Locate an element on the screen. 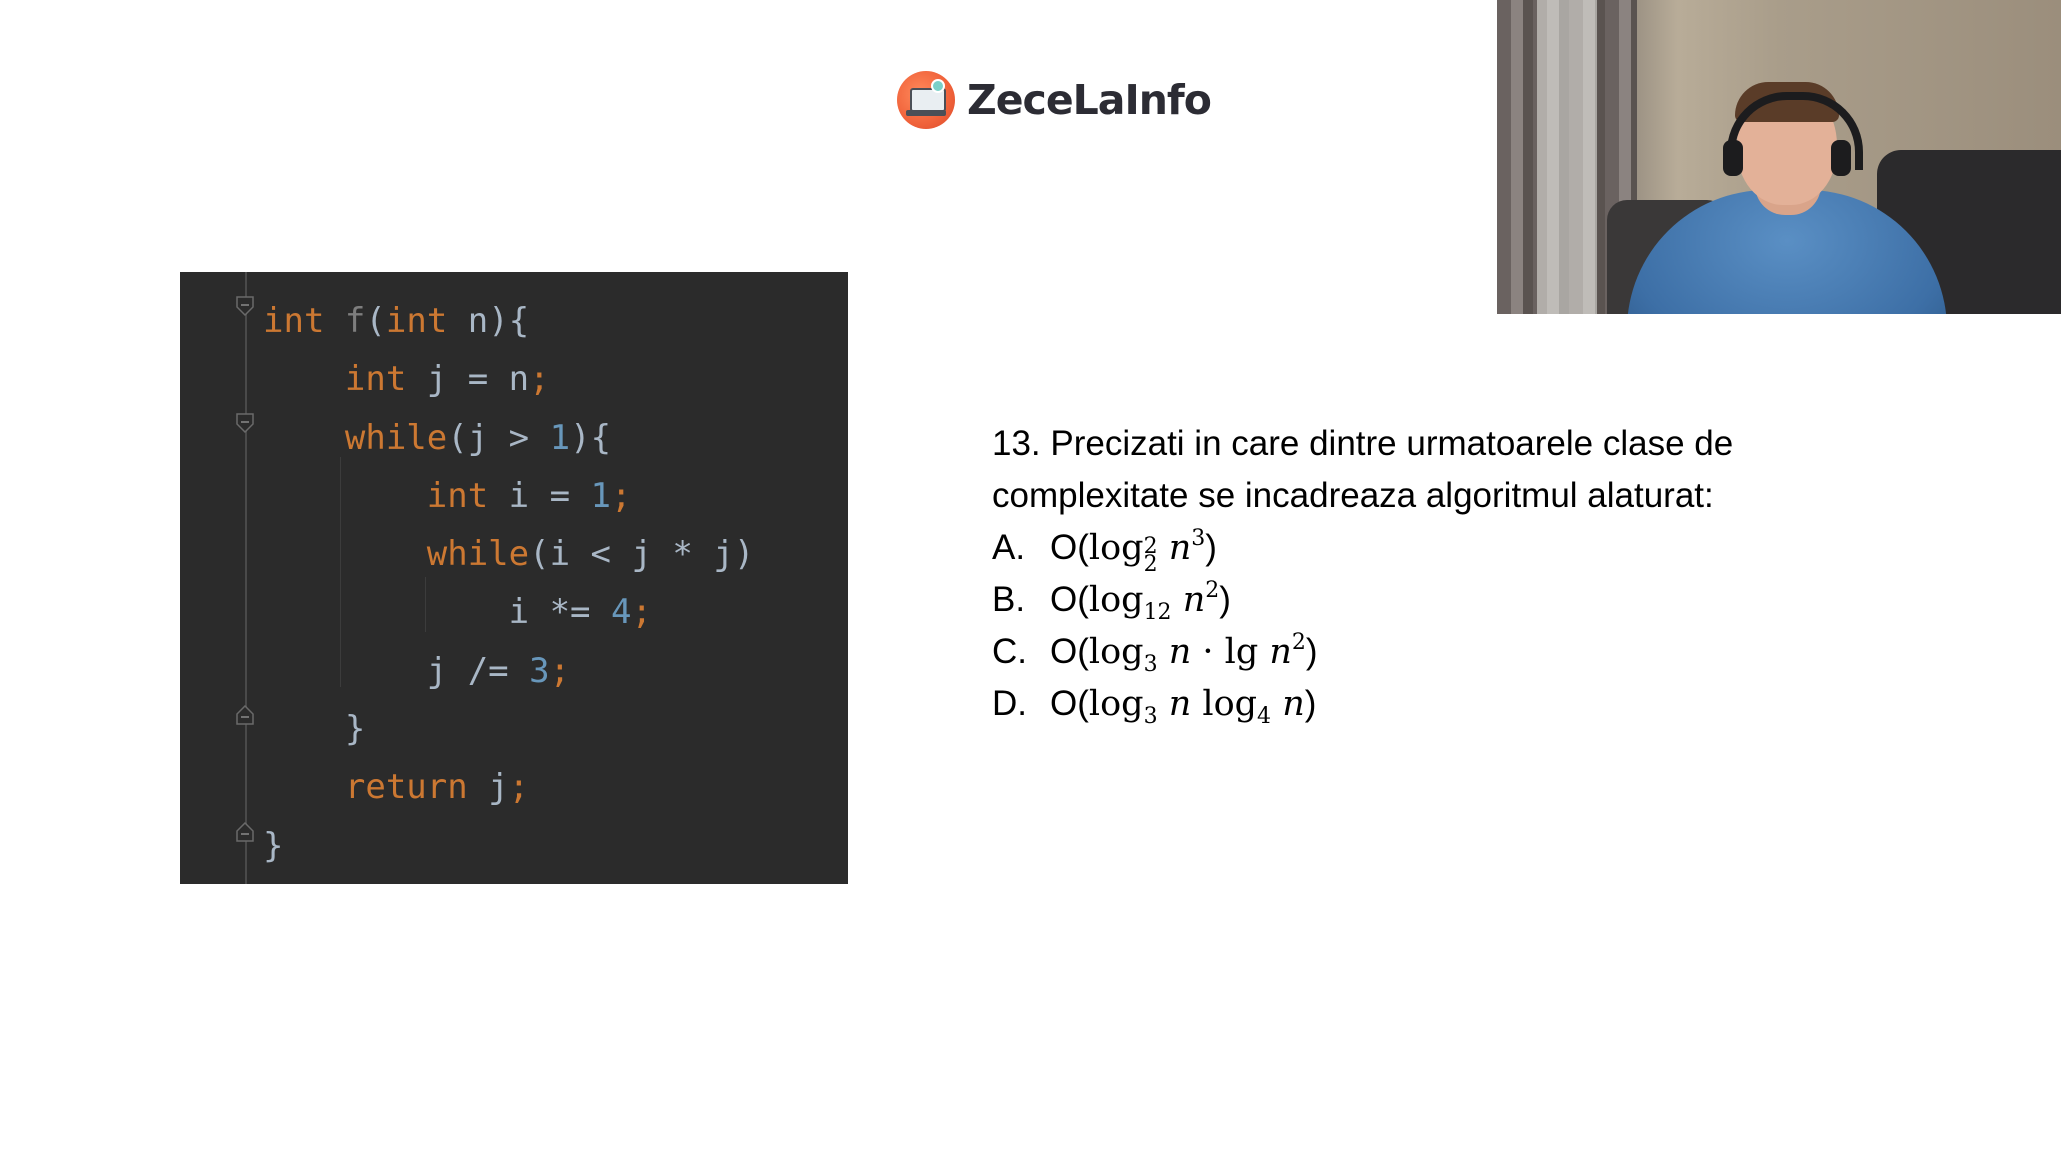 The image size is (2061, 1158). code-line: int i = 1; is located at coordinates (508, 496).